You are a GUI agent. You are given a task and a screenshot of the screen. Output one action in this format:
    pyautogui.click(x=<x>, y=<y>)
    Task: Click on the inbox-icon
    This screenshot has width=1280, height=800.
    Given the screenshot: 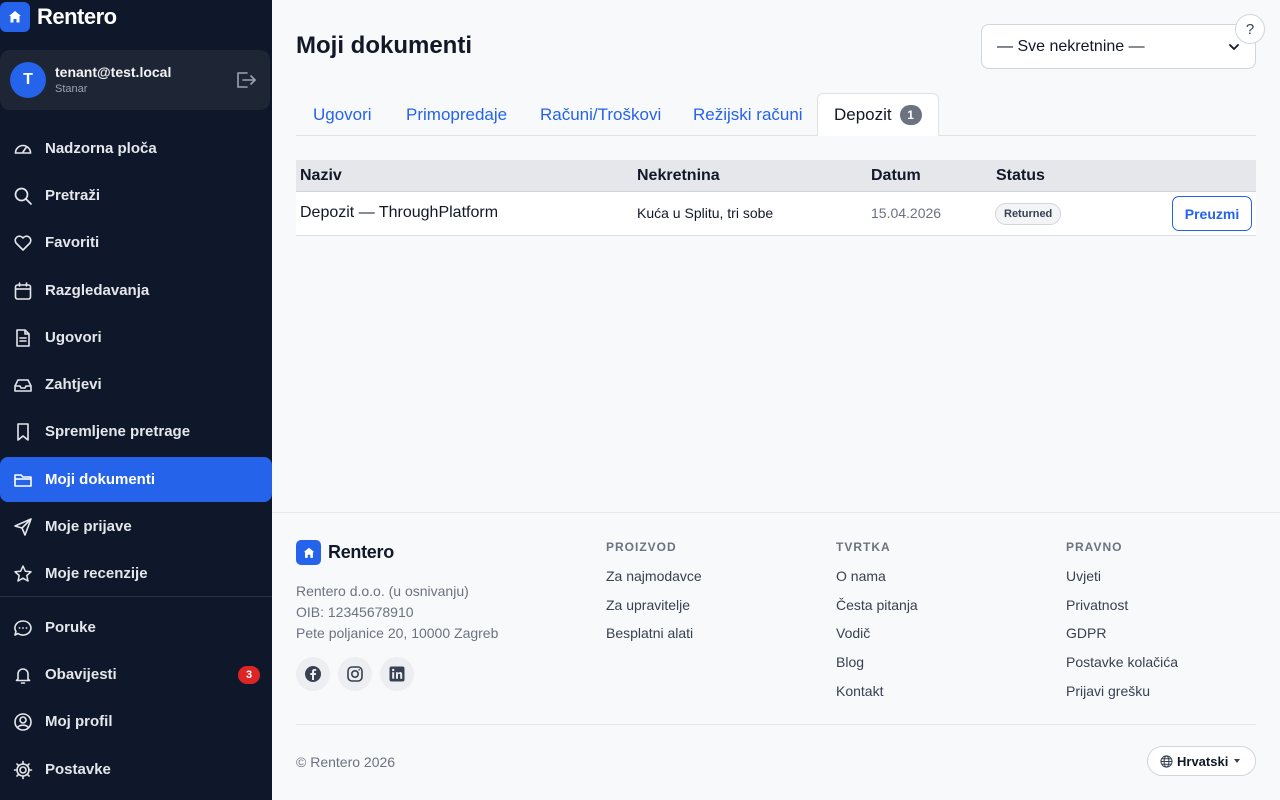 What is the action you would take?
    pyautogui.click(x=23, y=385)
    